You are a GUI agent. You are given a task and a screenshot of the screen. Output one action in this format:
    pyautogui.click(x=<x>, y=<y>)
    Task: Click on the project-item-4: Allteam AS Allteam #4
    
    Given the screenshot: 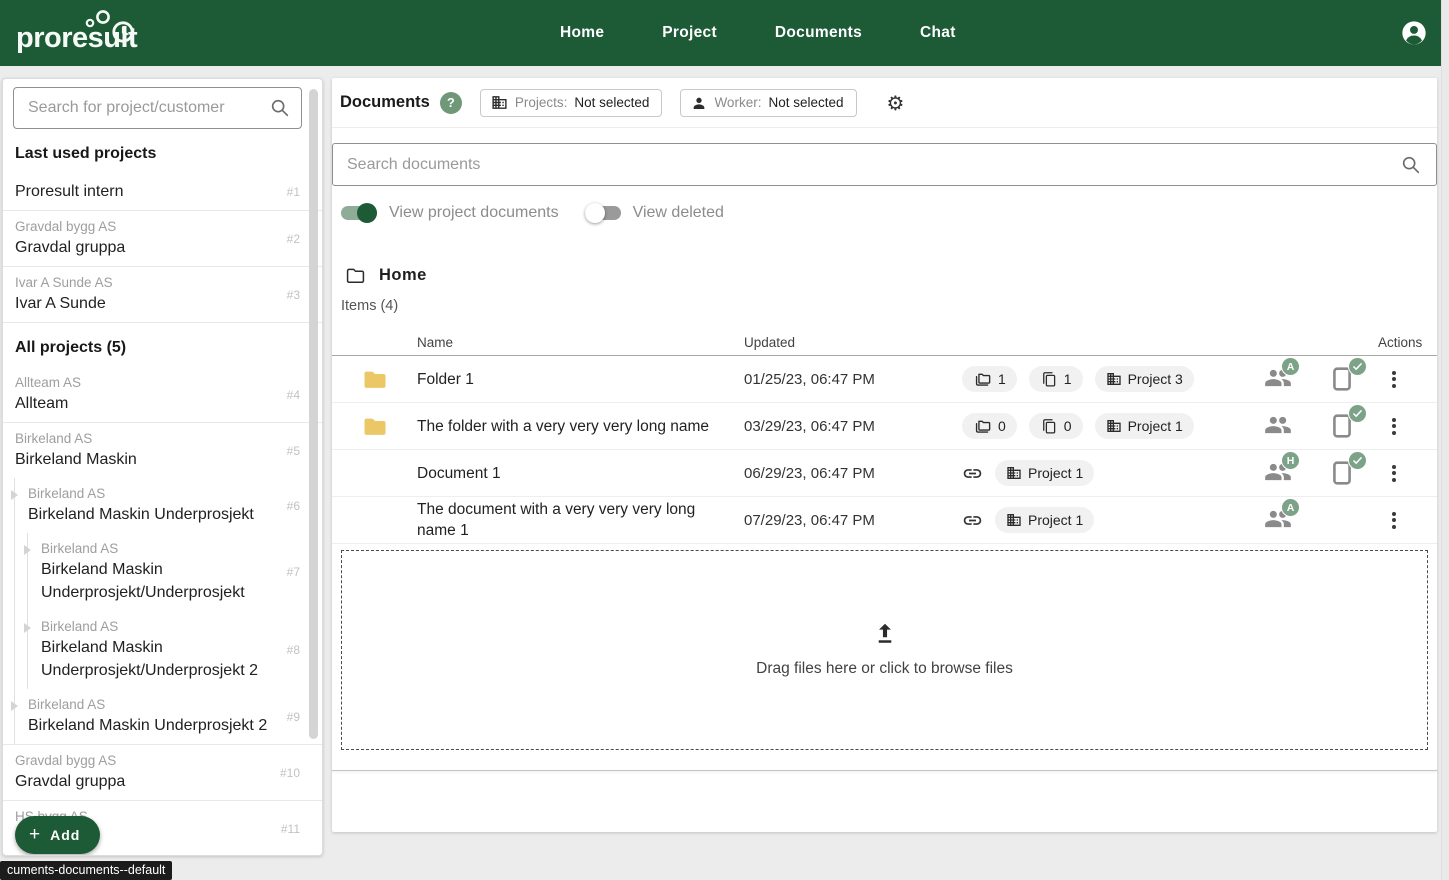 What is the action you would take?
    pyautogui.click(x=162, y=395)
    